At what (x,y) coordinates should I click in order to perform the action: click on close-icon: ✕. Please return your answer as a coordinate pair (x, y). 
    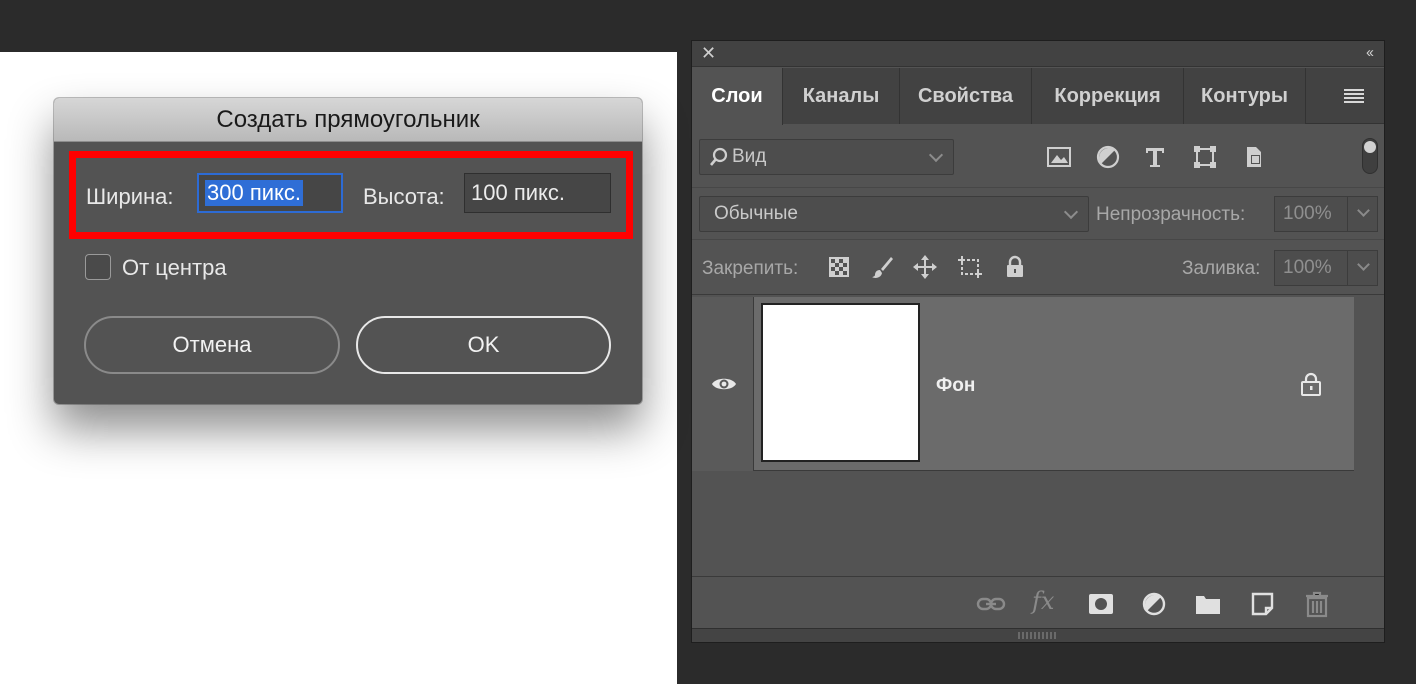
    Looking at the image, I should click on (708, 53).